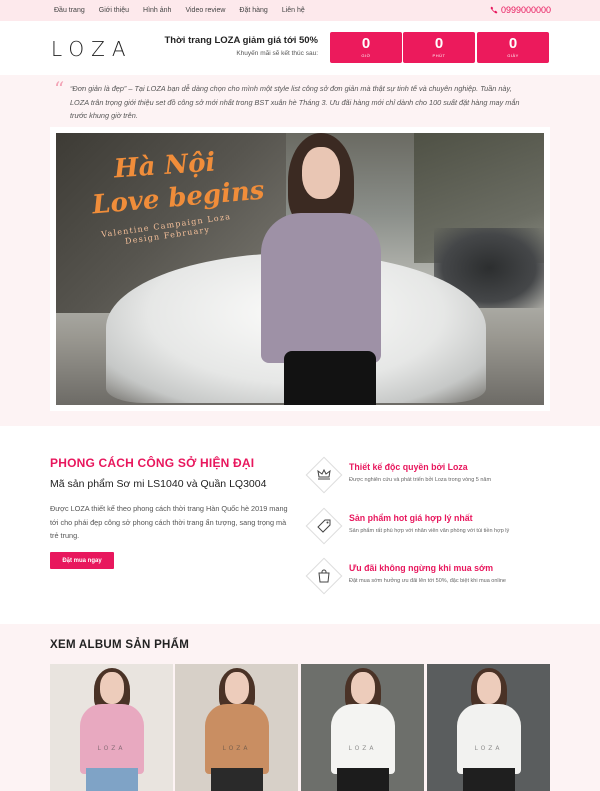 The height and width of the screenshot is (791, 600). What do you see at coordinates (277, 53) in the screenshot?
I see `promo-subtitle: Khuyến mãi sẽ kết thúc sau:` at bounding box center [277, 53].